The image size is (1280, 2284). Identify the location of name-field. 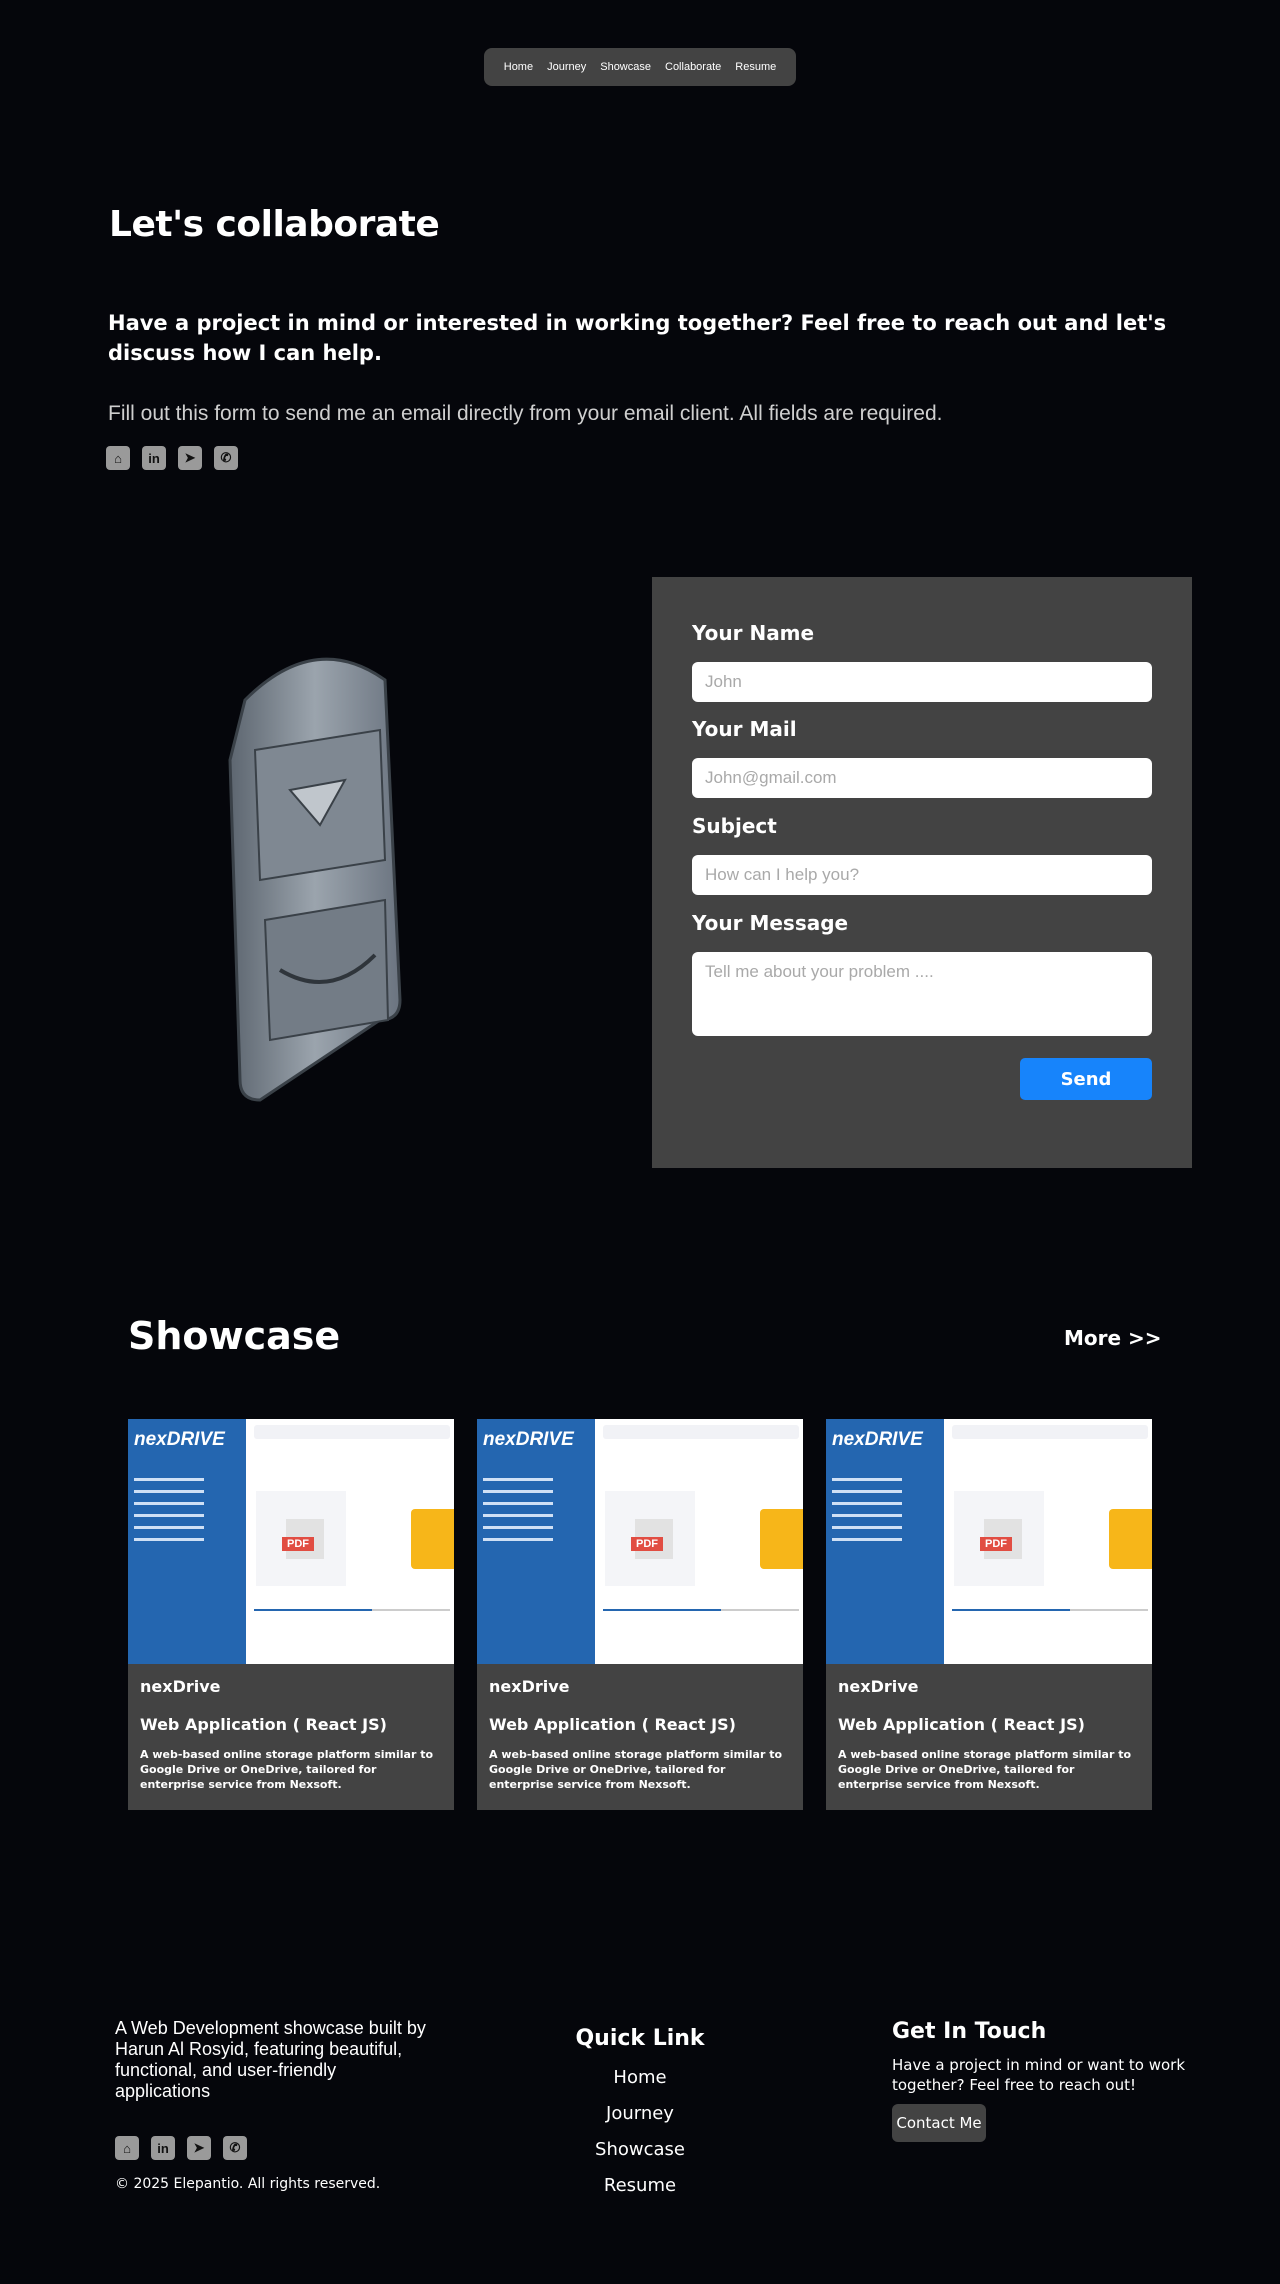
(922, 682).